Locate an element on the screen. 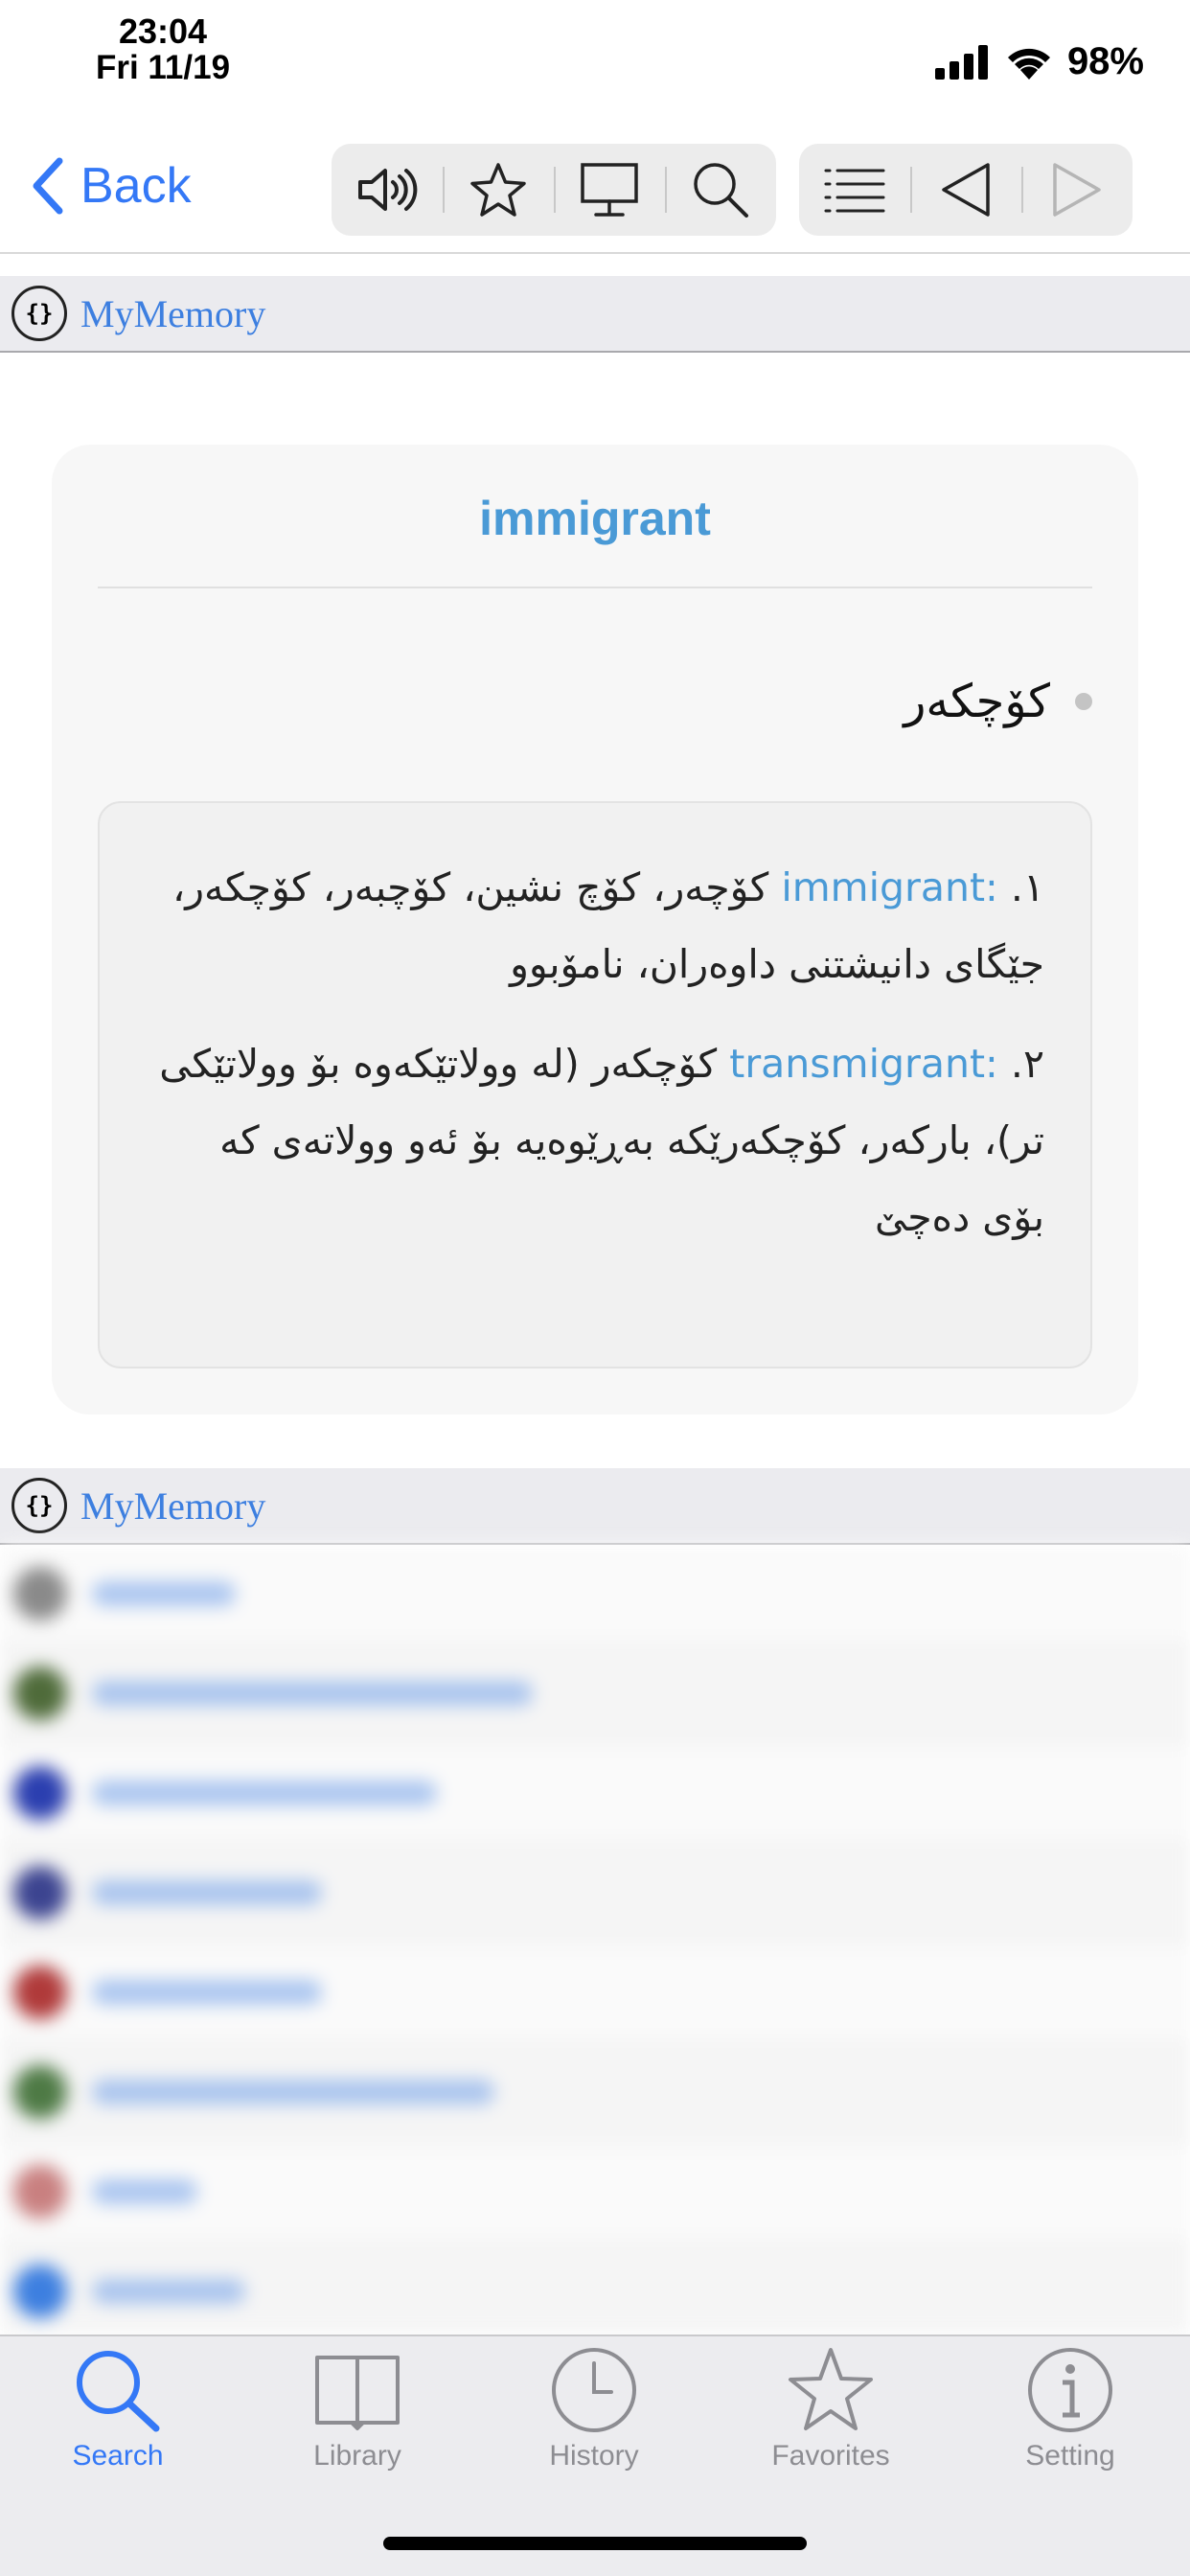 The height and width of the screenshot is (2576, 1190). next-icon is located at coordinates (1077, 190).